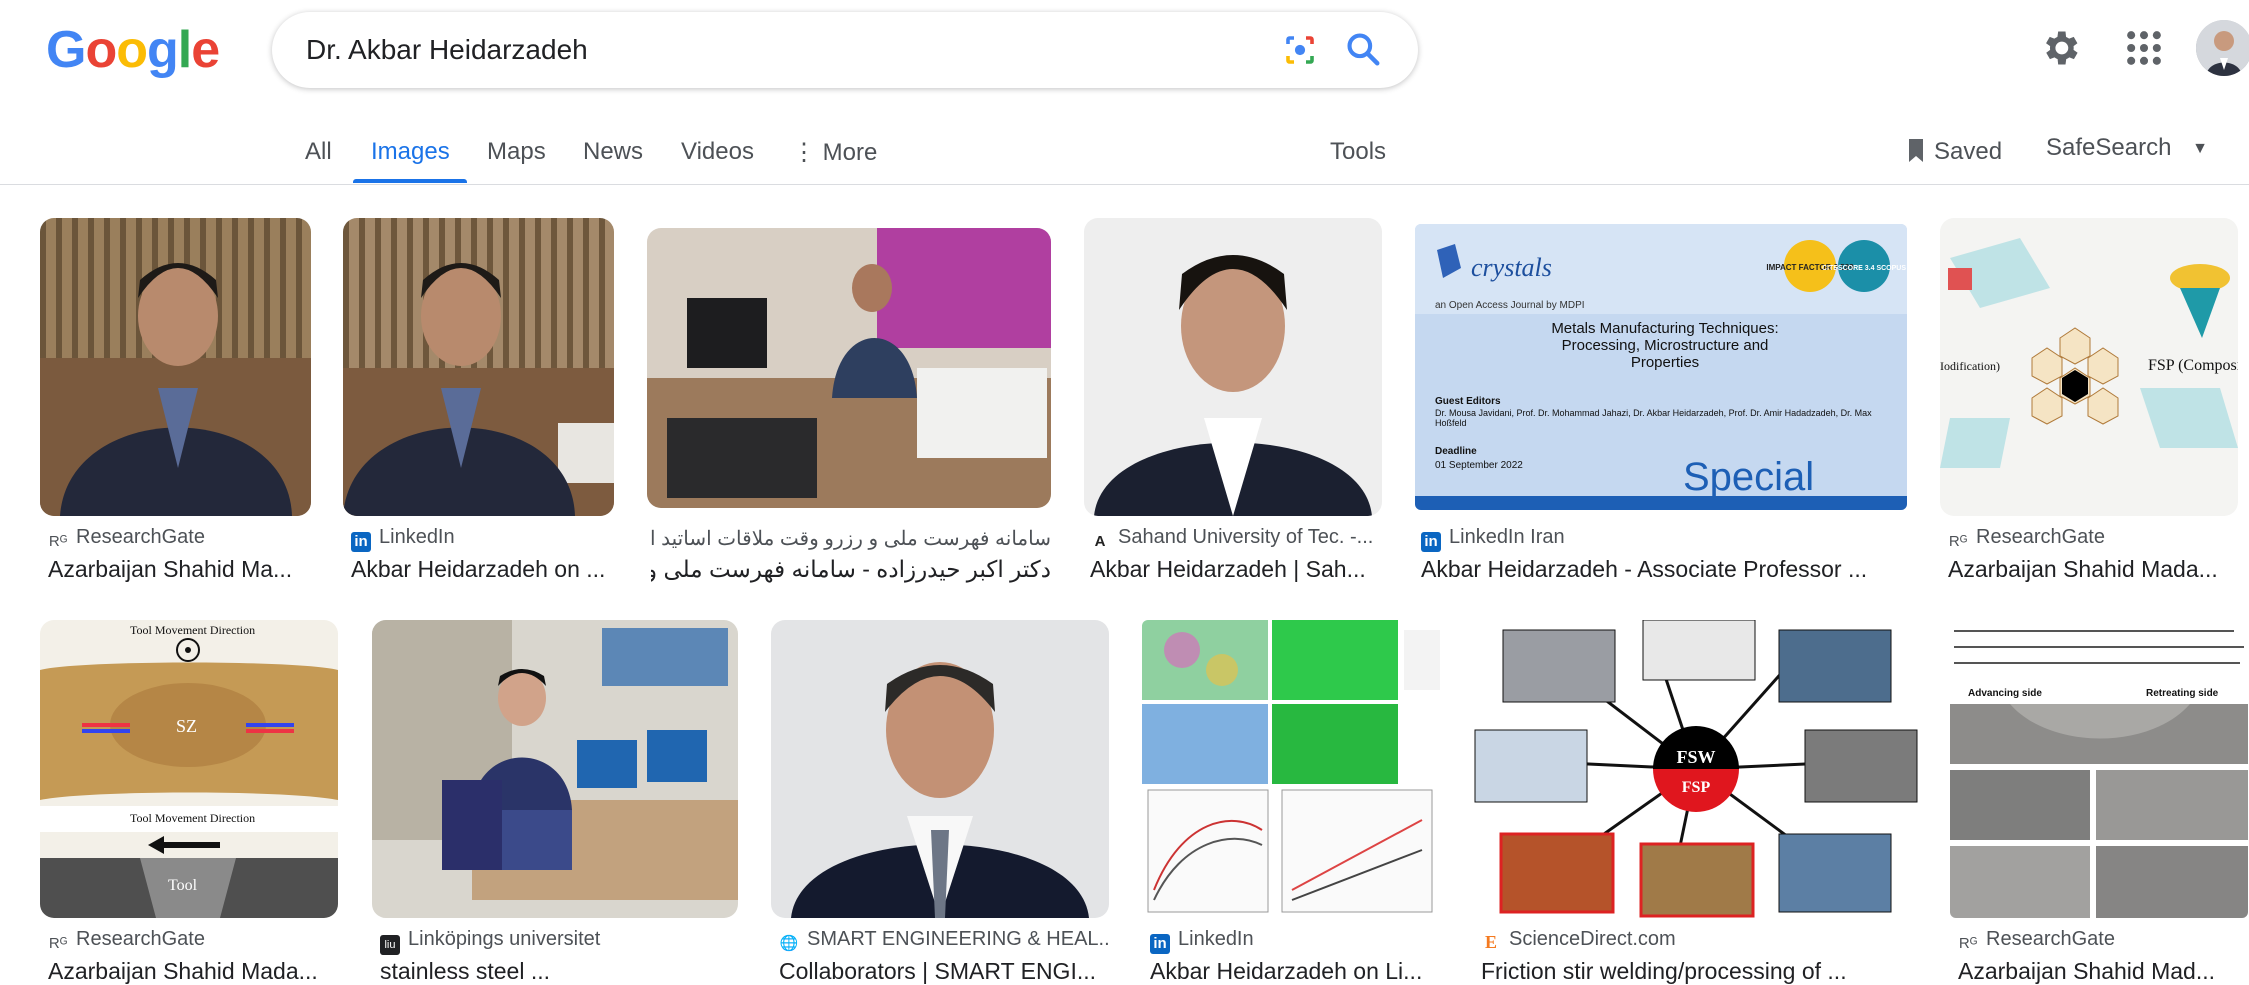 Image resolution: width=2249 pixels, height=985 pixels. What do you see at coordinates (1970, 366) in the screenshot?
I see `modification-label: Iodification)` at bounding box center [1970, 366].